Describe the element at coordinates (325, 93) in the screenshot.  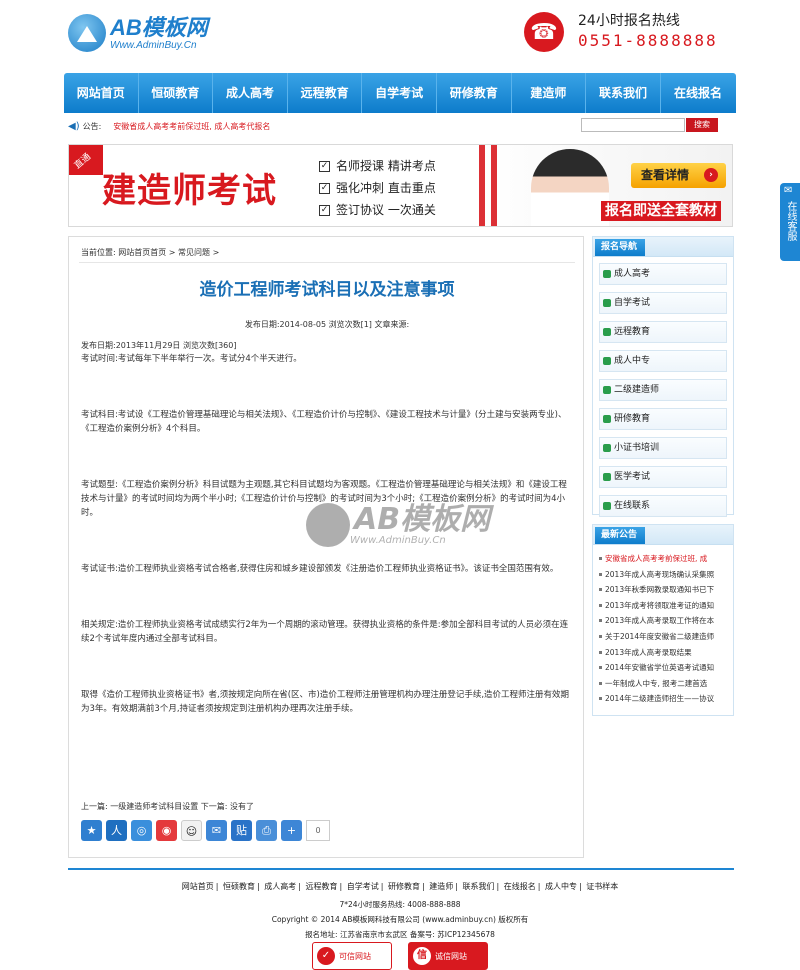
I see `nav-item-distance: 远程教育` at that location.